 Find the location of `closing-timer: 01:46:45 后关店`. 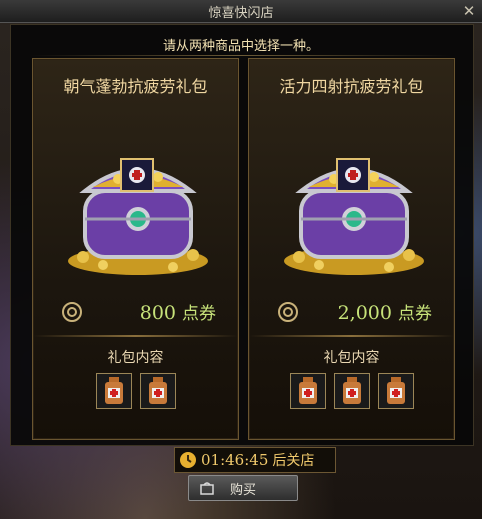

closing-timer: 01:46:45 后关店 is located at coordinates (255, 460).